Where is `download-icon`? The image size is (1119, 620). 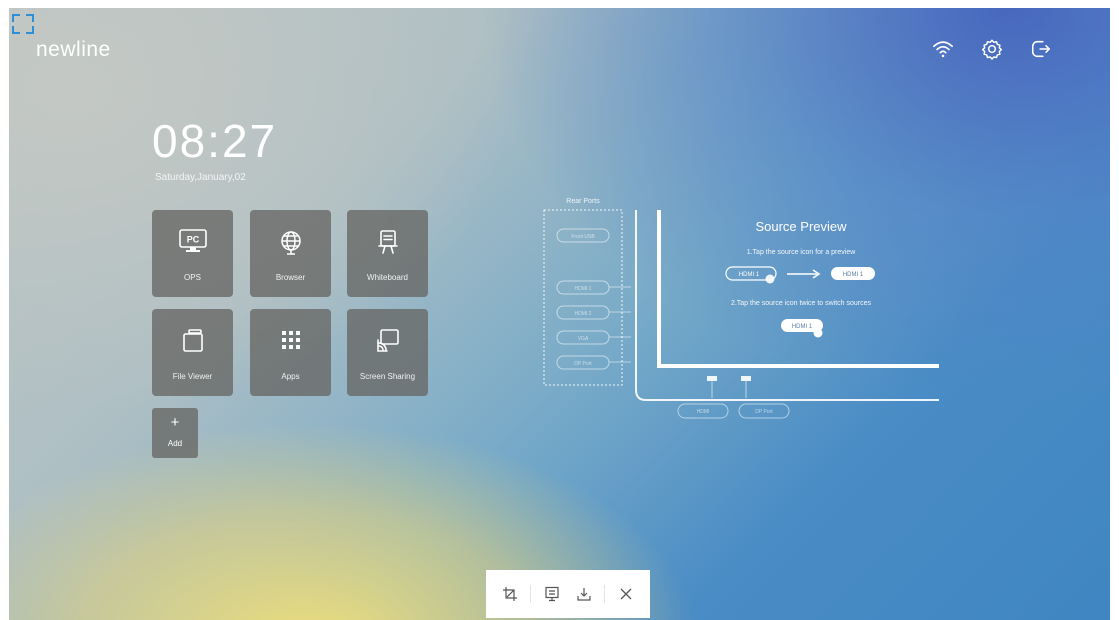
download-icon is located at coordinates (584, 594).